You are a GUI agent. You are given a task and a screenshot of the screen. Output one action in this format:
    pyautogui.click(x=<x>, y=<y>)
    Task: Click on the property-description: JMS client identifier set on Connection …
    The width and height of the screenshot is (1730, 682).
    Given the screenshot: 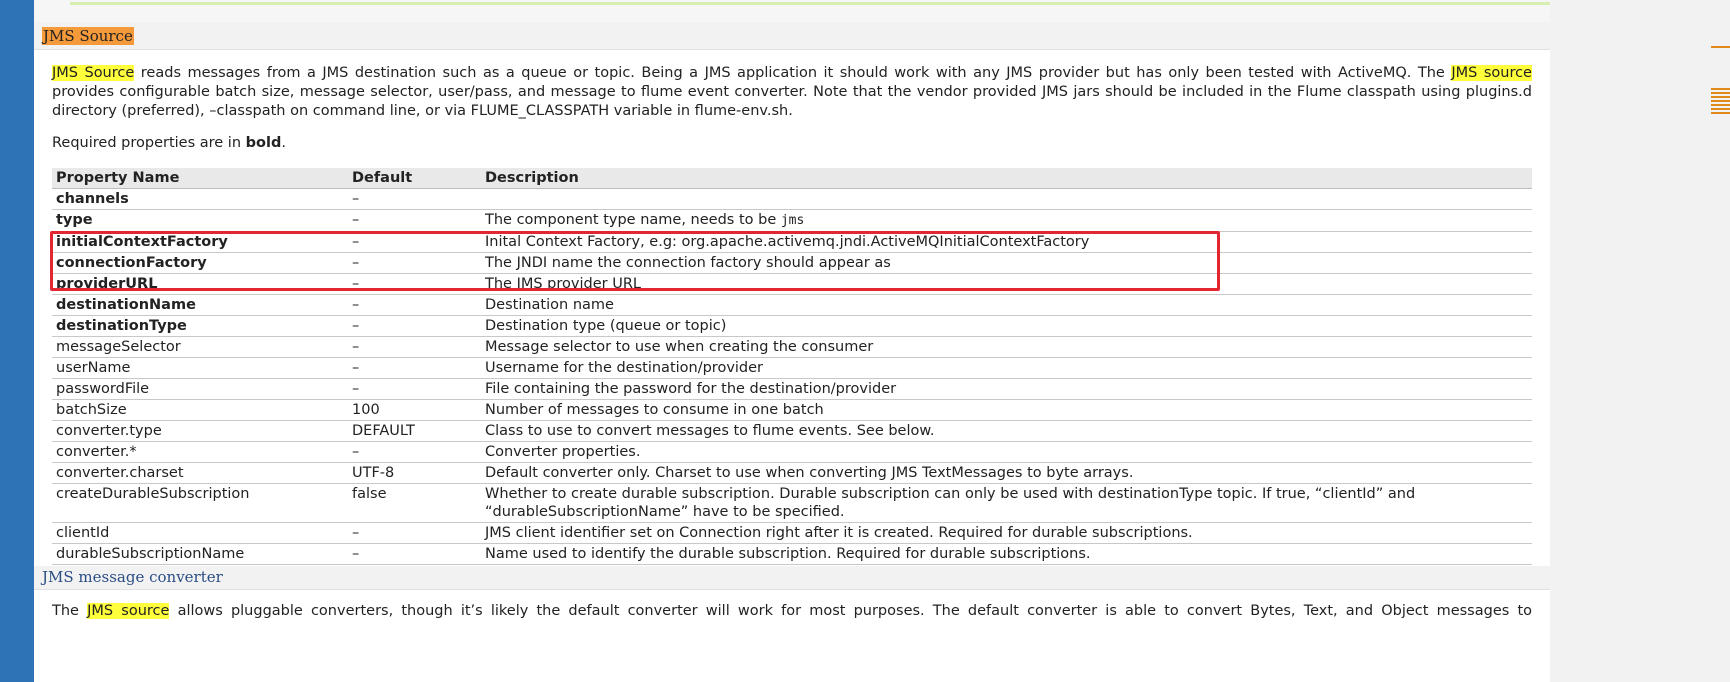 What is the action you would take?
    pyautogui.click(x=1006, y=533)
    